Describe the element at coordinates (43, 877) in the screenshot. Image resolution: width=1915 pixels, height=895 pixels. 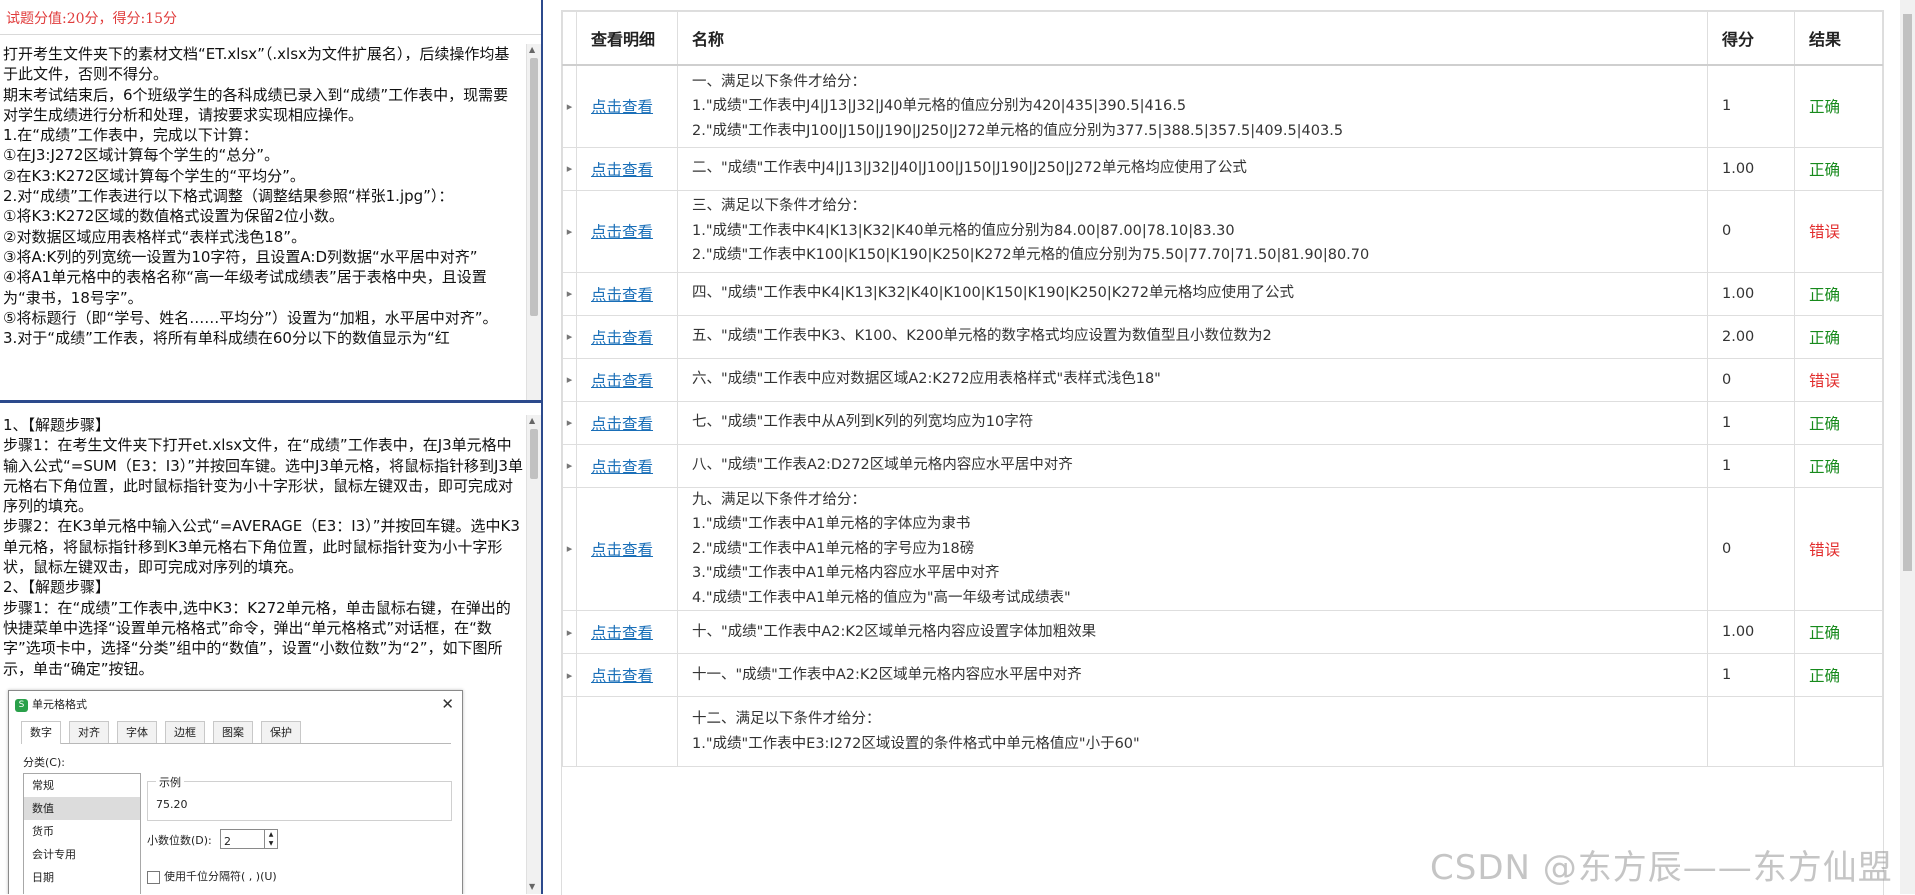
I see `category-item: 日期` at that location.